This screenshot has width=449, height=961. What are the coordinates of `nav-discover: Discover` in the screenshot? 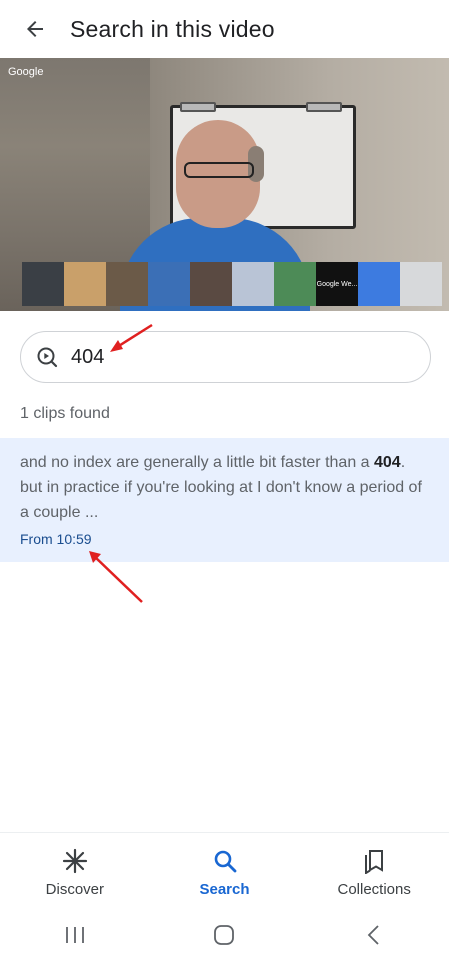 It's located at (75, 870).